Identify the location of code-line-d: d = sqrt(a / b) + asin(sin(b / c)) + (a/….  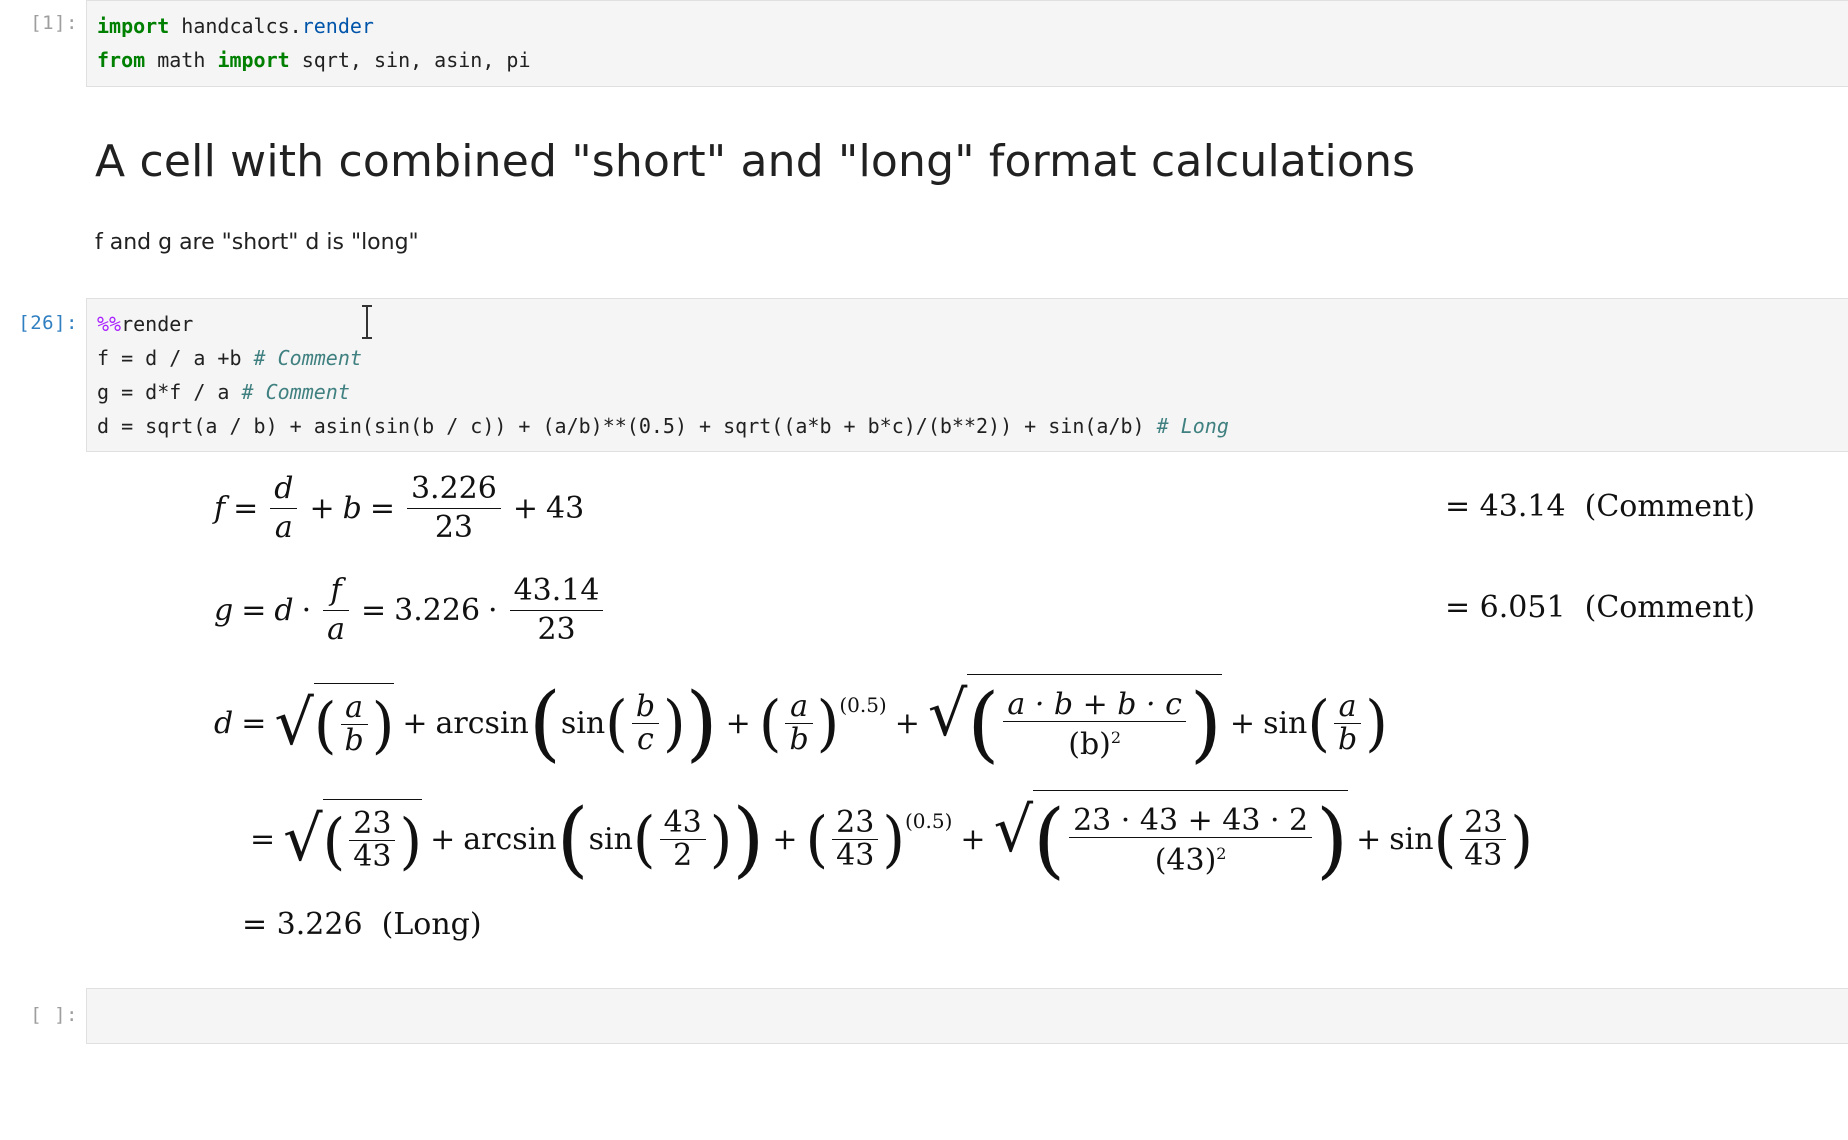
(621, 426).